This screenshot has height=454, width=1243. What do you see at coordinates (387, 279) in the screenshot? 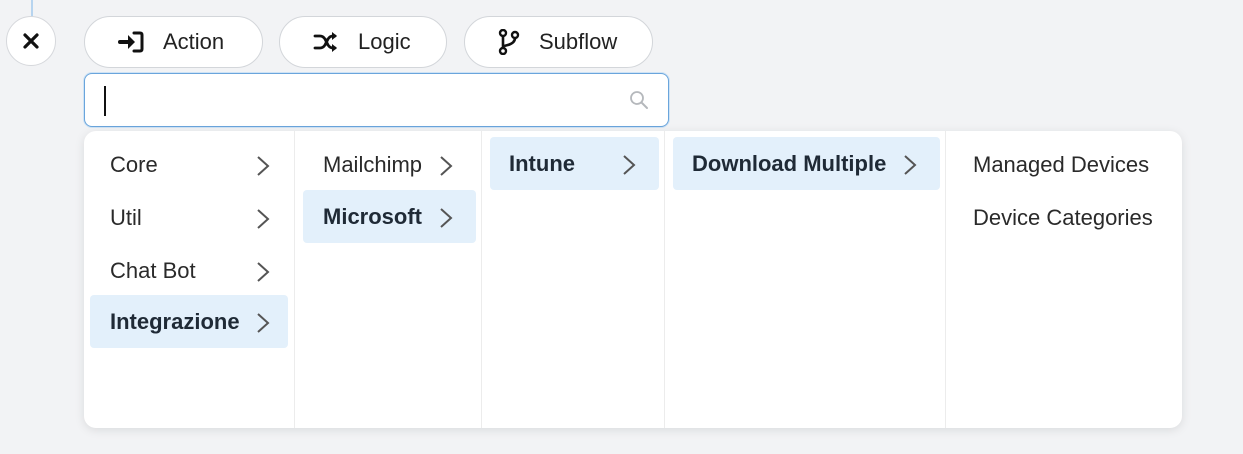
I see `menu-column-integrations: Mailchimp Microsoft` at bounding box center [387, 279].